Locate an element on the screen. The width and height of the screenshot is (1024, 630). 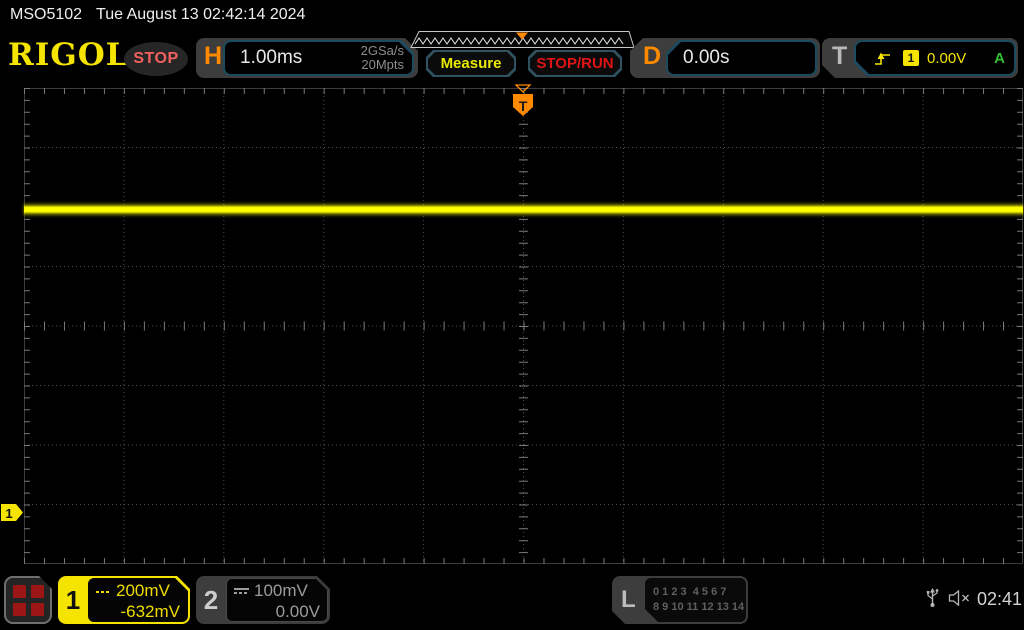
timebase-box: 1.00ms 2GSa/s 20Mpts is located at coordinates (318, 58).